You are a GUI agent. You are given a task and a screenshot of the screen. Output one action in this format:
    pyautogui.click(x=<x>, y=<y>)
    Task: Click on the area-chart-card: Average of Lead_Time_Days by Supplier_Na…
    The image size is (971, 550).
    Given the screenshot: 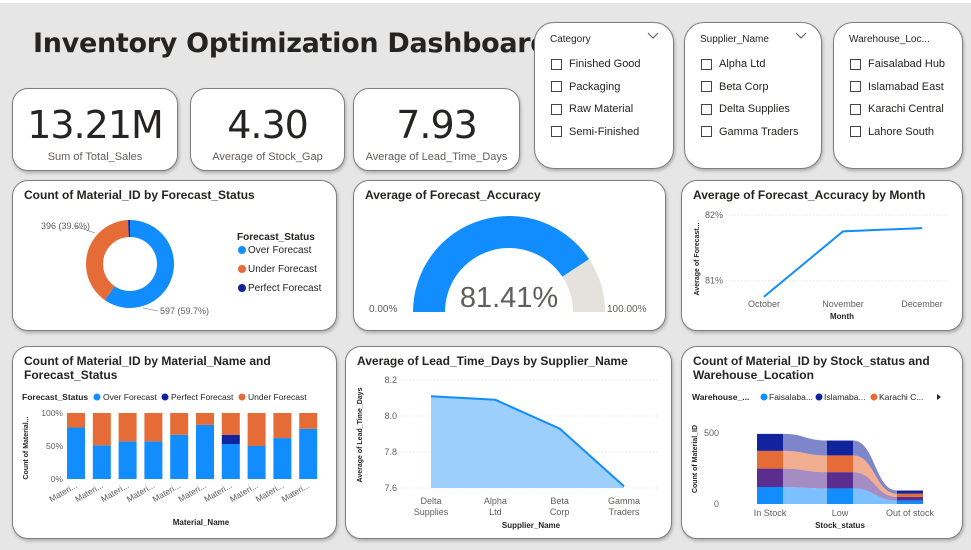 What is the action you would take?
    pyautogui.click(x=508, y=442)
    